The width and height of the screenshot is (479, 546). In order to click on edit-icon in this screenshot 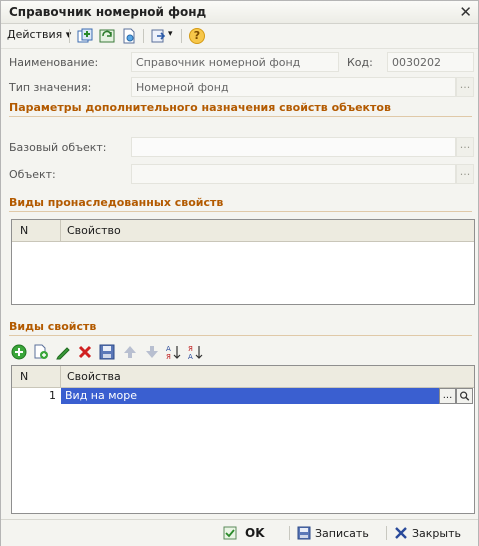, I will do `click(63, 352)`.